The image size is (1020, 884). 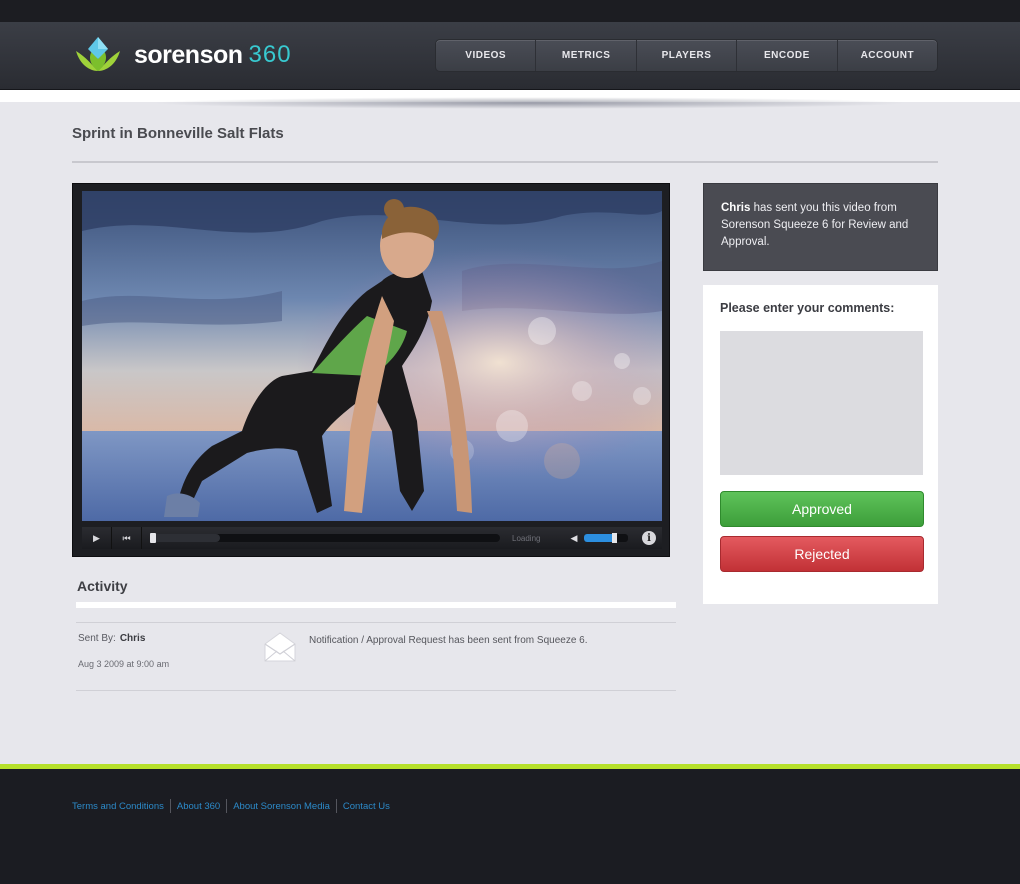 What do you see at coordinates (586, 55) in the screenshot?
I see `nav-metrics: METRICS` at bounding box center [586, 55].